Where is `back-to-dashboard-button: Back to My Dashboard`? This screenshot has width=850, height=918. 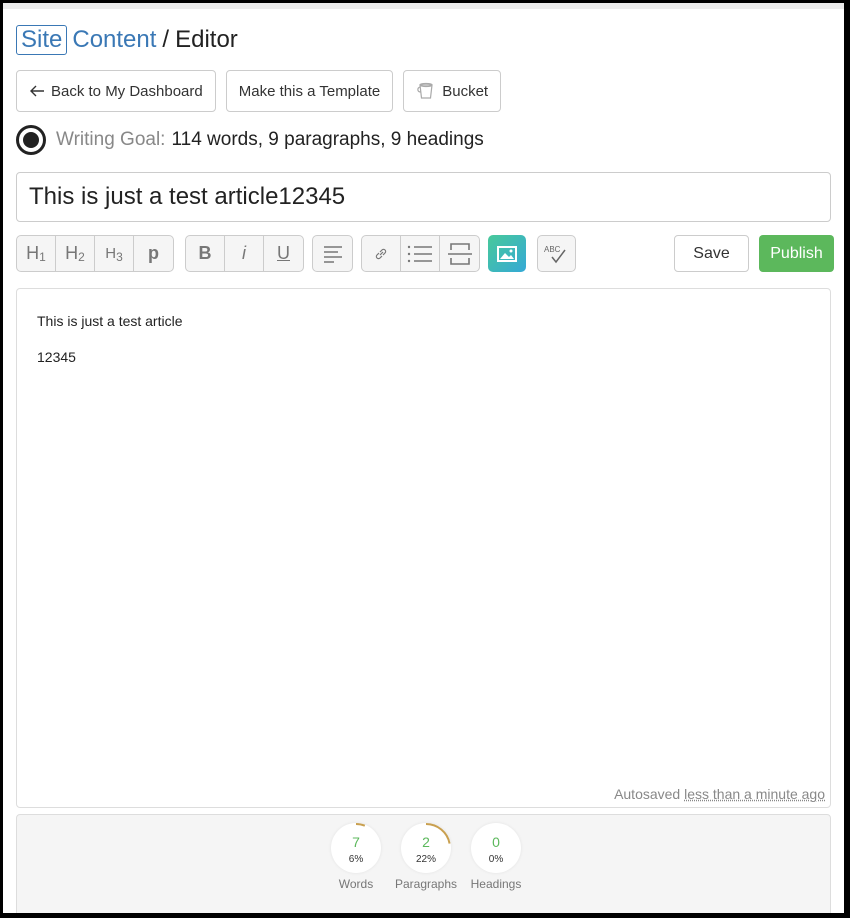 back-to-dashboard-button: Back to My Dashboard is located at coordinates (116, 91).